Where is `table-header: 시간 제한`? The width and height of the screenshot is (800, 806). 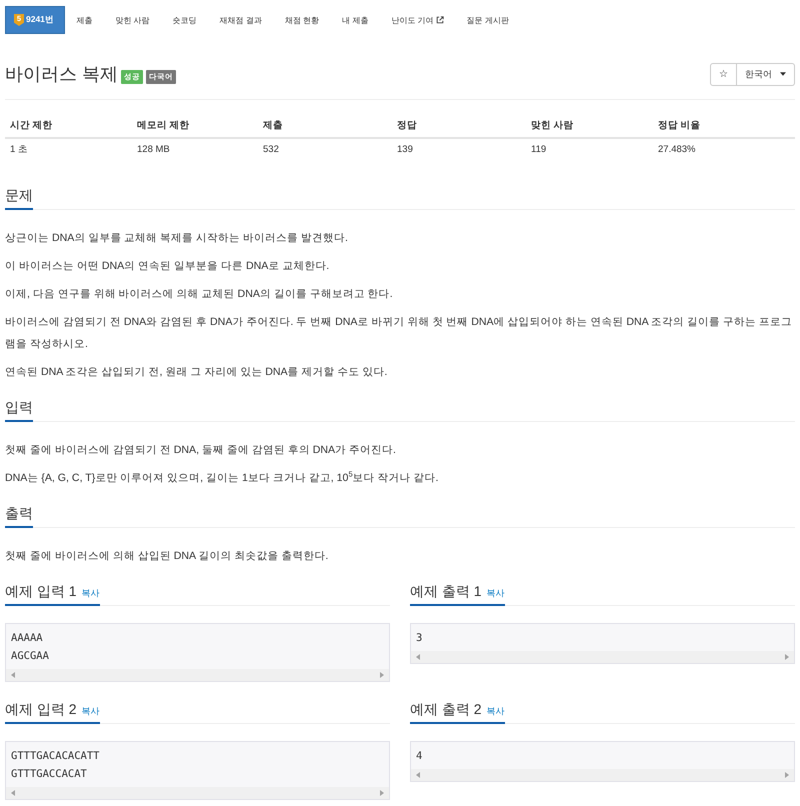
table-header: 시간 제한 is located at coordinates (31, 126).